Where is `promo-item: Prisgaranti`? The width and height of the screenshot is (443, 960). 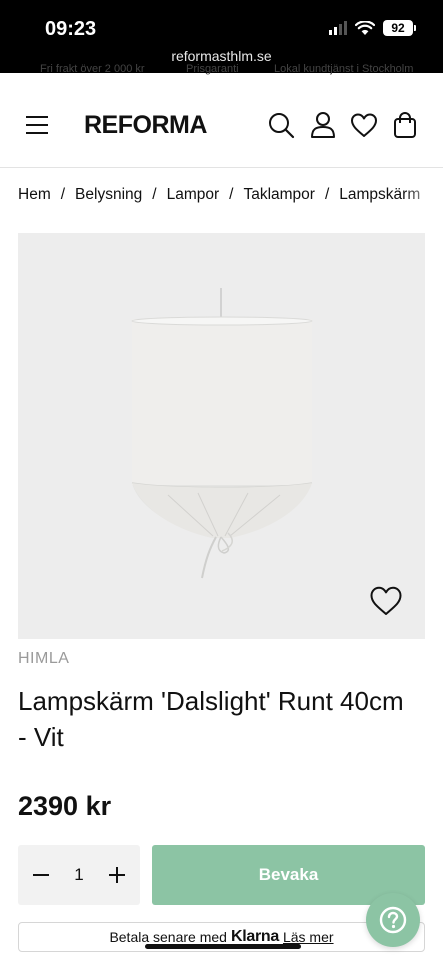 promo-item: Prisgaranti is located at coordinates (212, 69).